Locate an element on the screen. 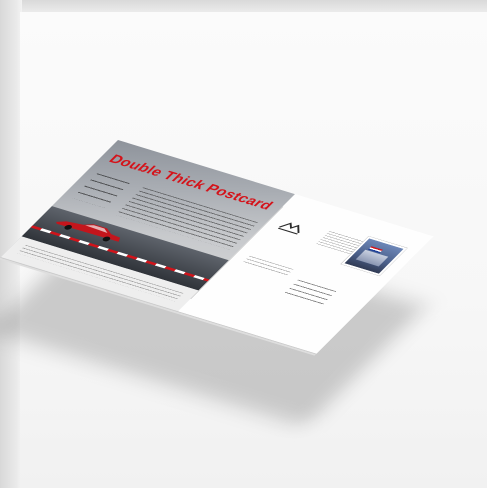 Image resolution: width=487 pixels, height=488 pixels. stamp-image is located at coordinates (372, 258).